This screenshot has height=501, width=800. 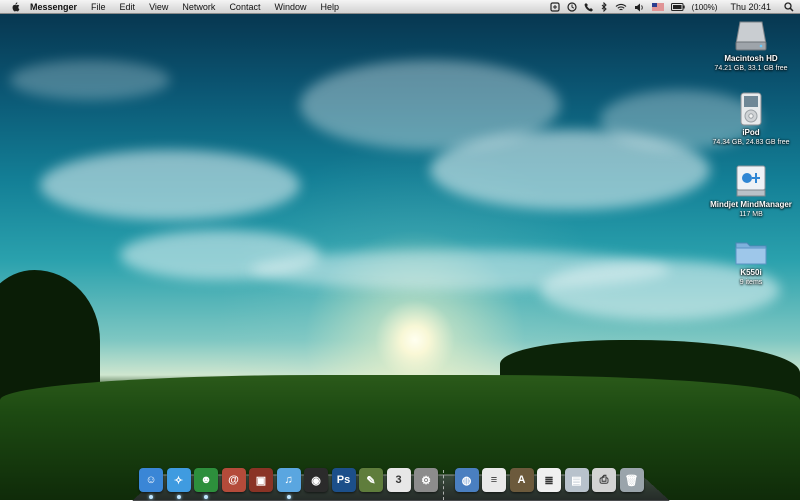 What do you see at coordinates (290, 7) in the screenshot?
I see `menu-window: Window` at bounding box center [290, 7].